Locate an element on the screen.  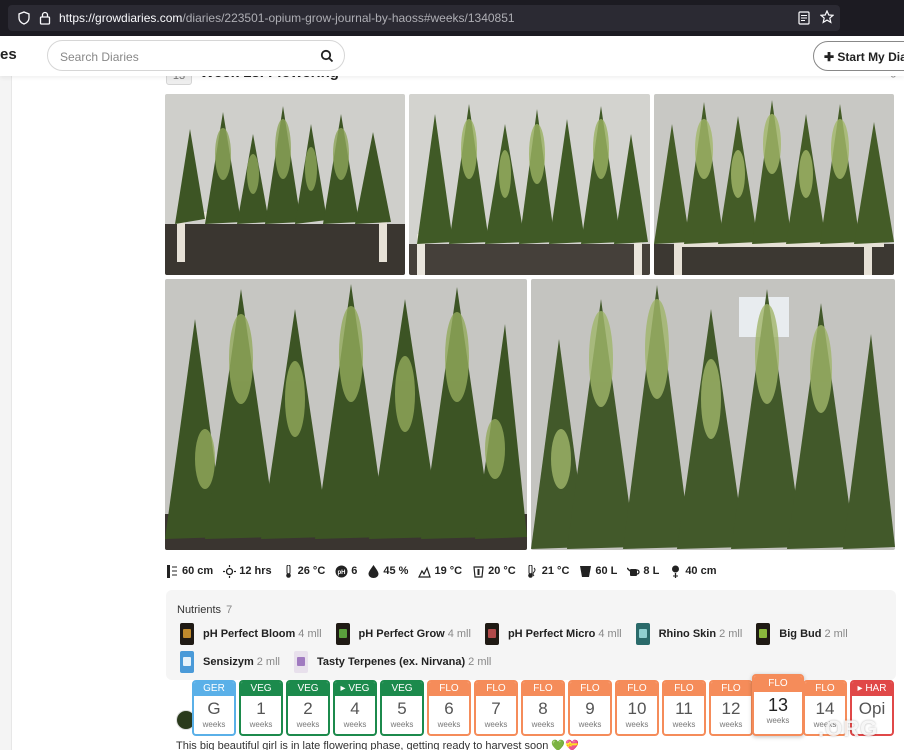
stat-pot-size: 60 L is located at coordinates (598, 571).